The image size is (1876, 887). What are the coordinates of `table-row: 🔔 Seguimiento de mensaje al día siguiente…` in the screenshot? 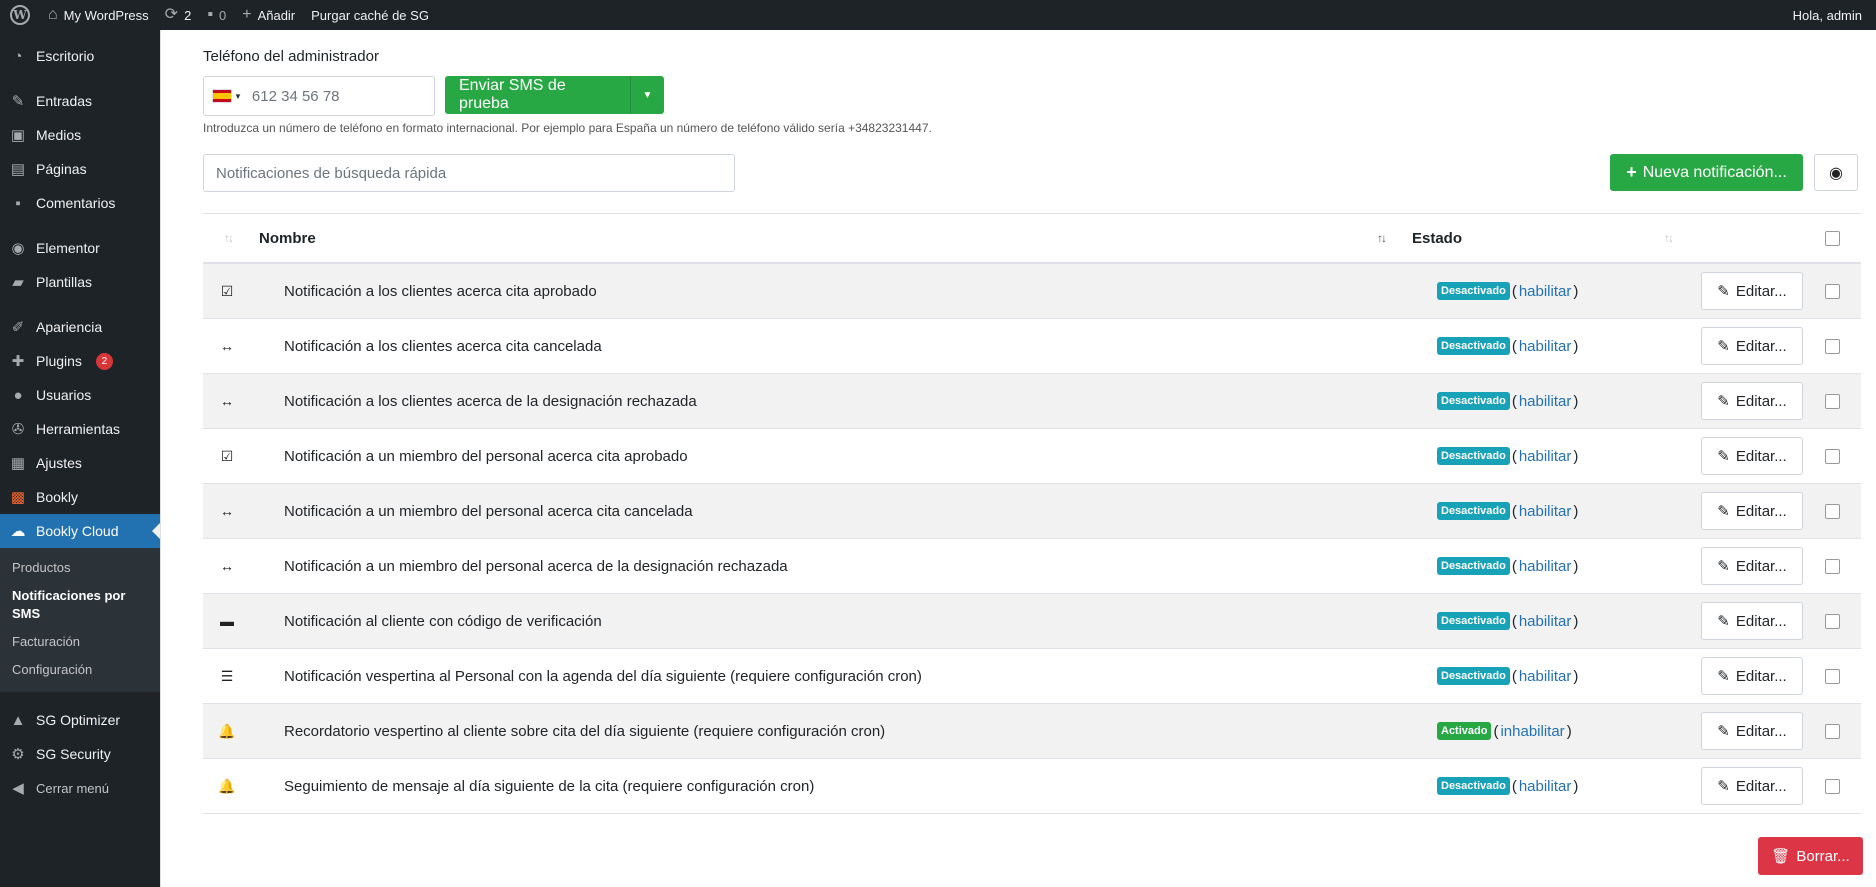 It's located at (1032, 786).